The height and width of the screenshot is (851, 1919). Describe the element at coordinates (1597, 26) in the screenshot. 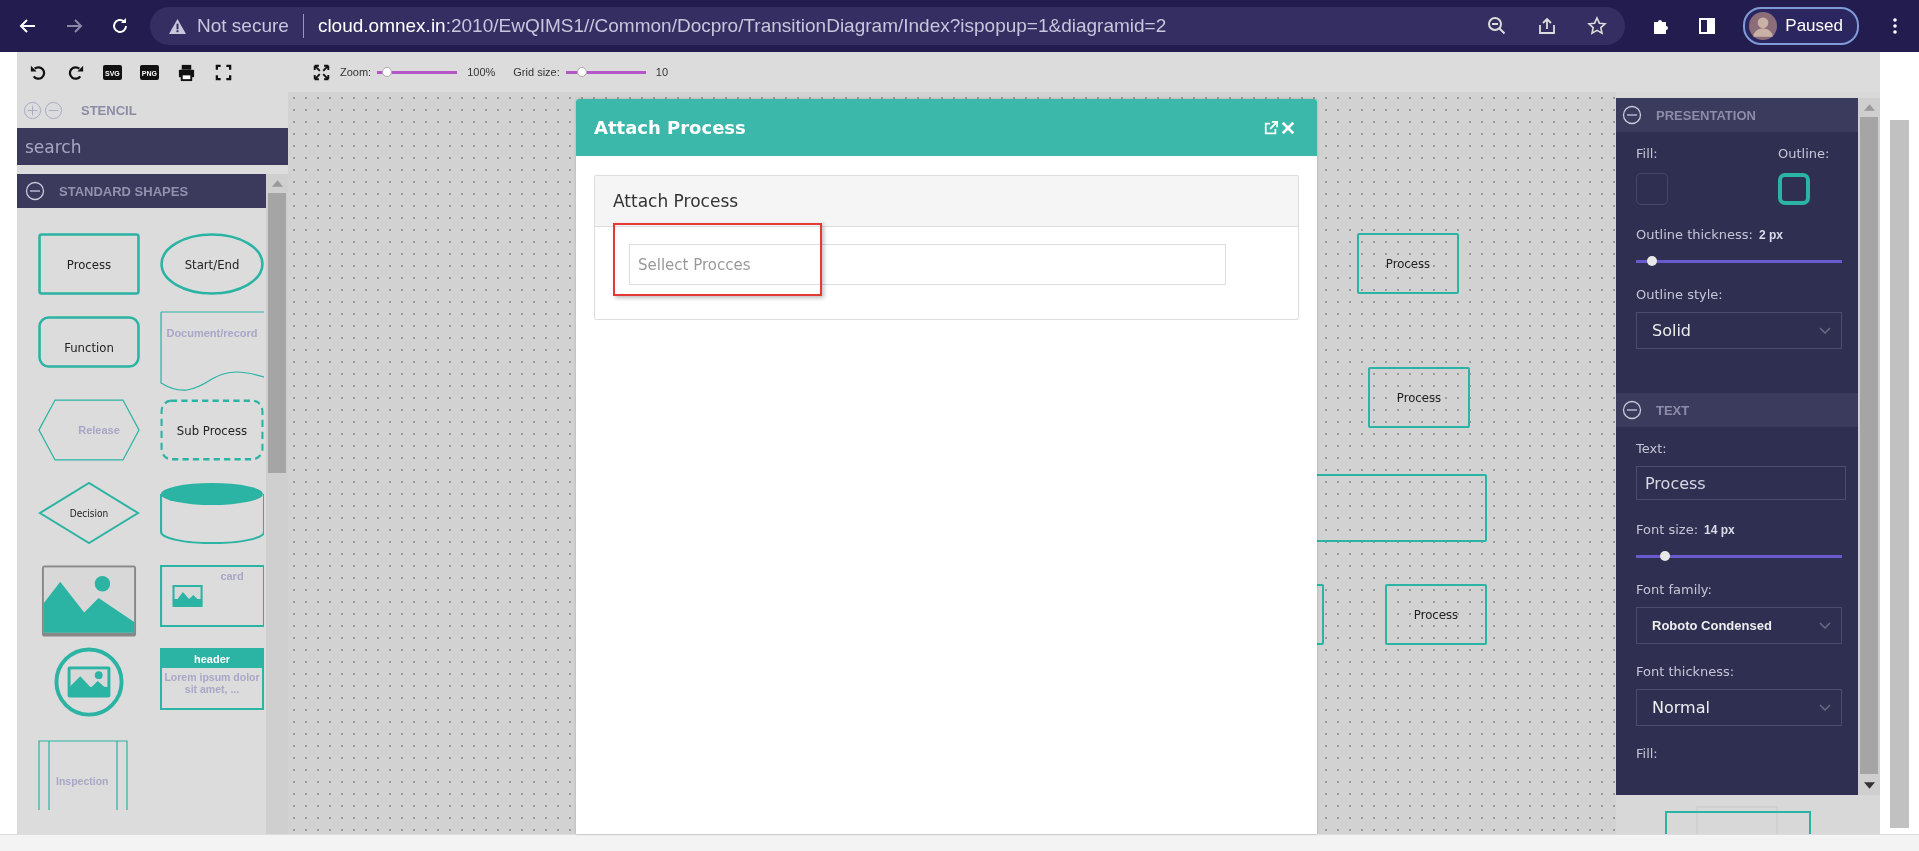

I see `star-icon` at that location.